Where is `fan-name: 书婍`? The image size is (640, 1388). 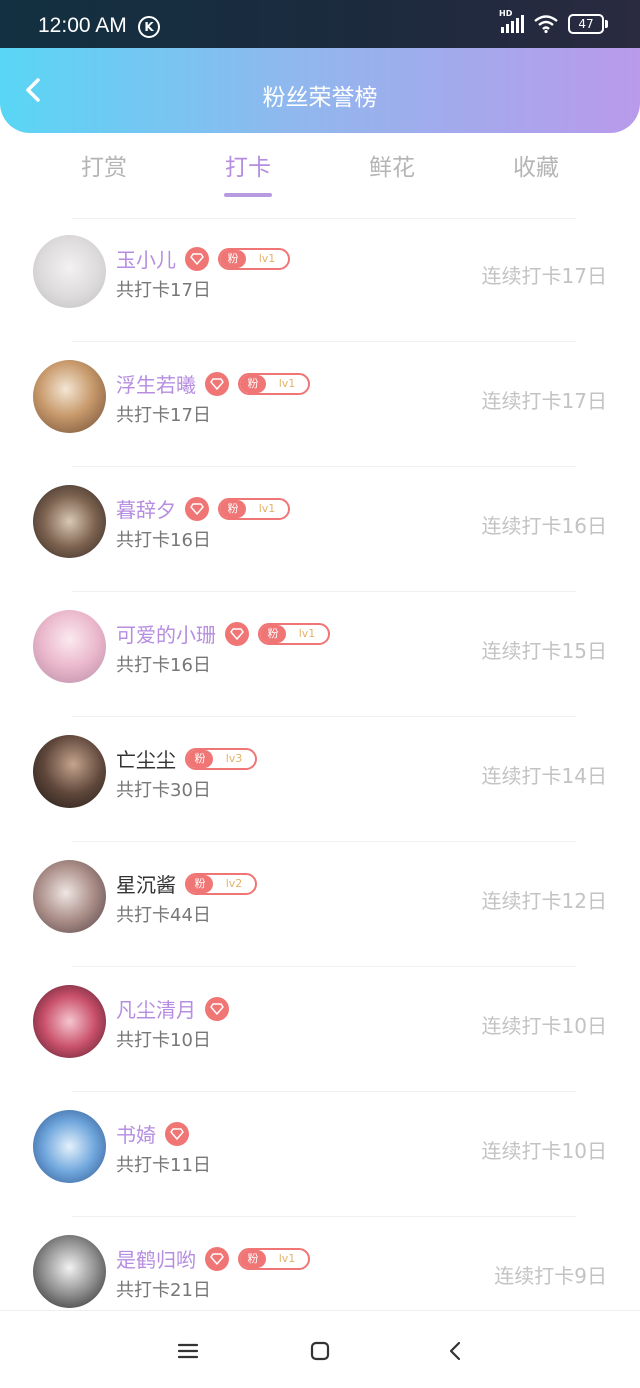
fan-name: 书婍 is located at coordinates (136, 1135).